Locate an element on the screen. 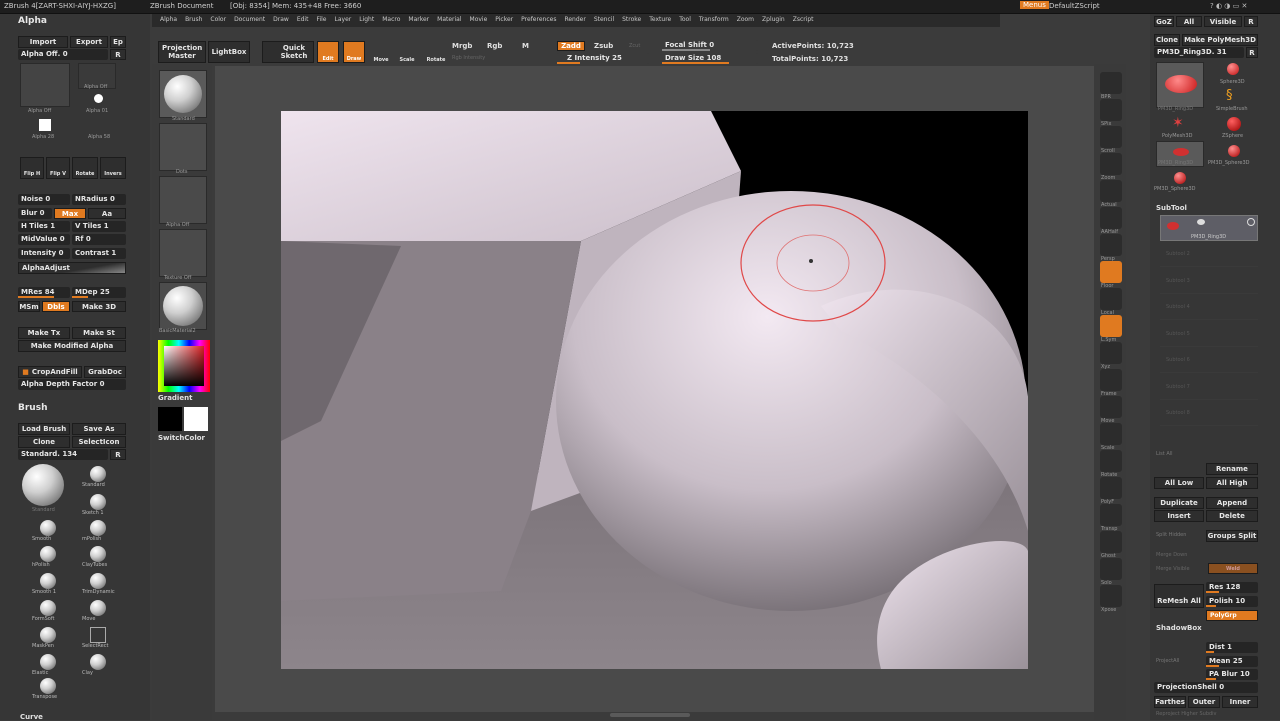 The height and width of the screenshot is (721, 1280). menu-edit: Edit is located at coordinates (303, 19).